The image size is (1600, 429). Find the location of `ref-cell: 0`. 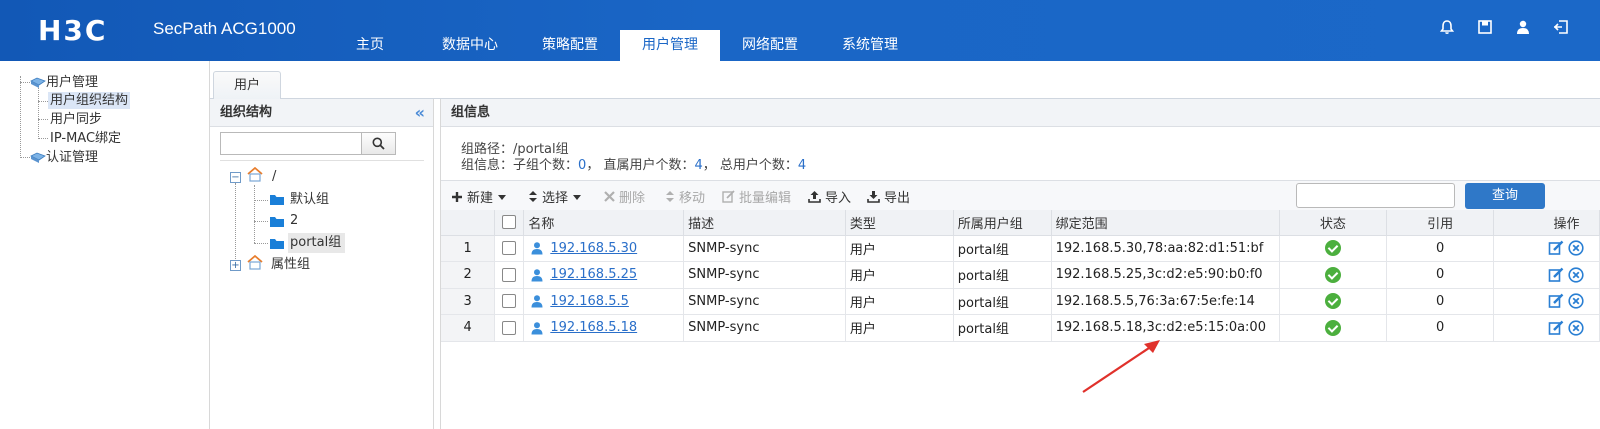

ref-cell: 0 is located at coordinates (1440, 328).